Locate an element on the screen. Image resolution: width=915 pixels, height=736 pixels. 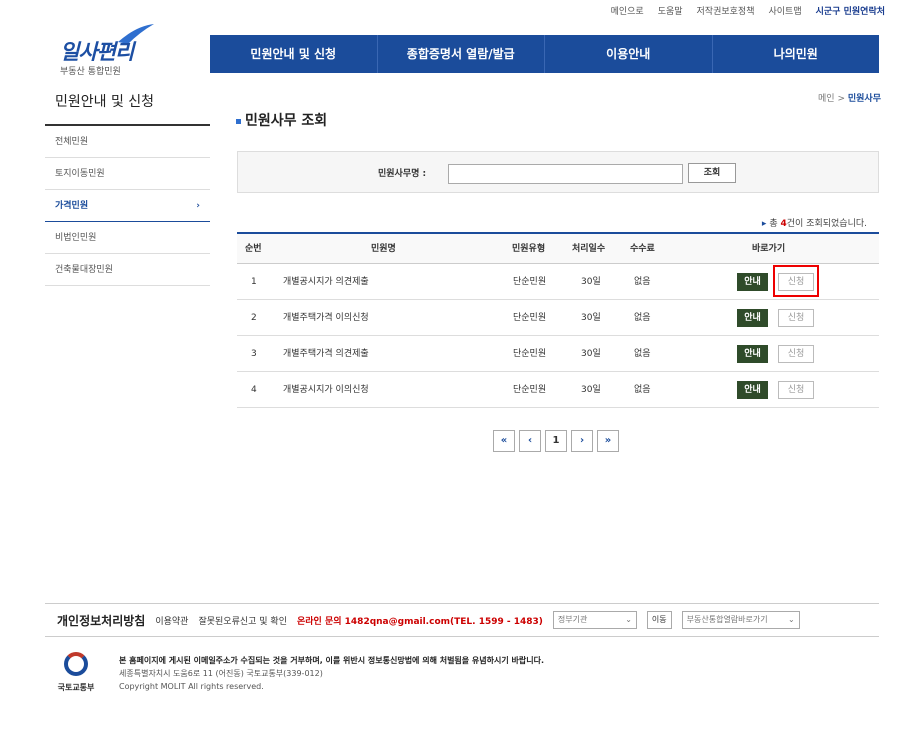
gnb-item-guide: 이용안내 is located at coordinates (629, 54).